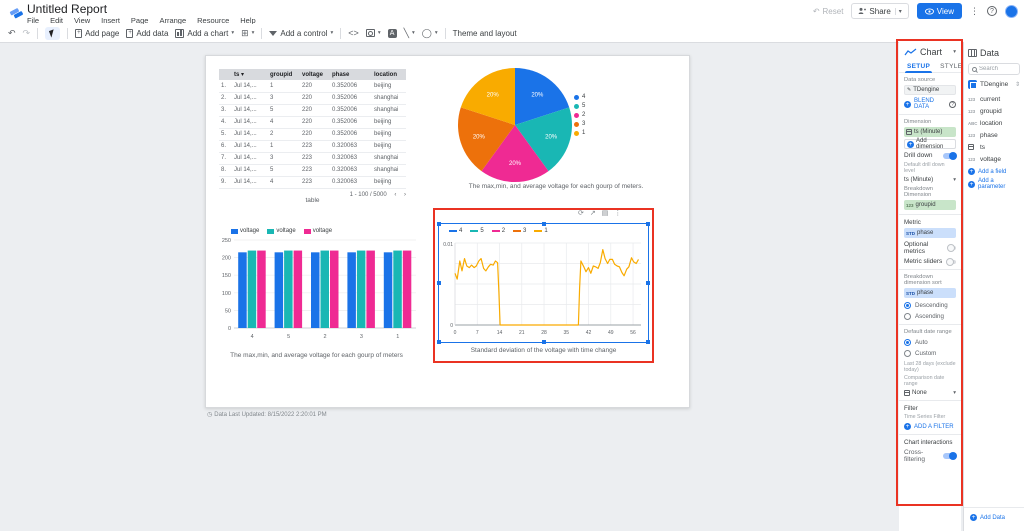  Describe the element at coordinates (994, 517) in the screenshot. I see `add-data-button-bottom: + Add Data` at that location.